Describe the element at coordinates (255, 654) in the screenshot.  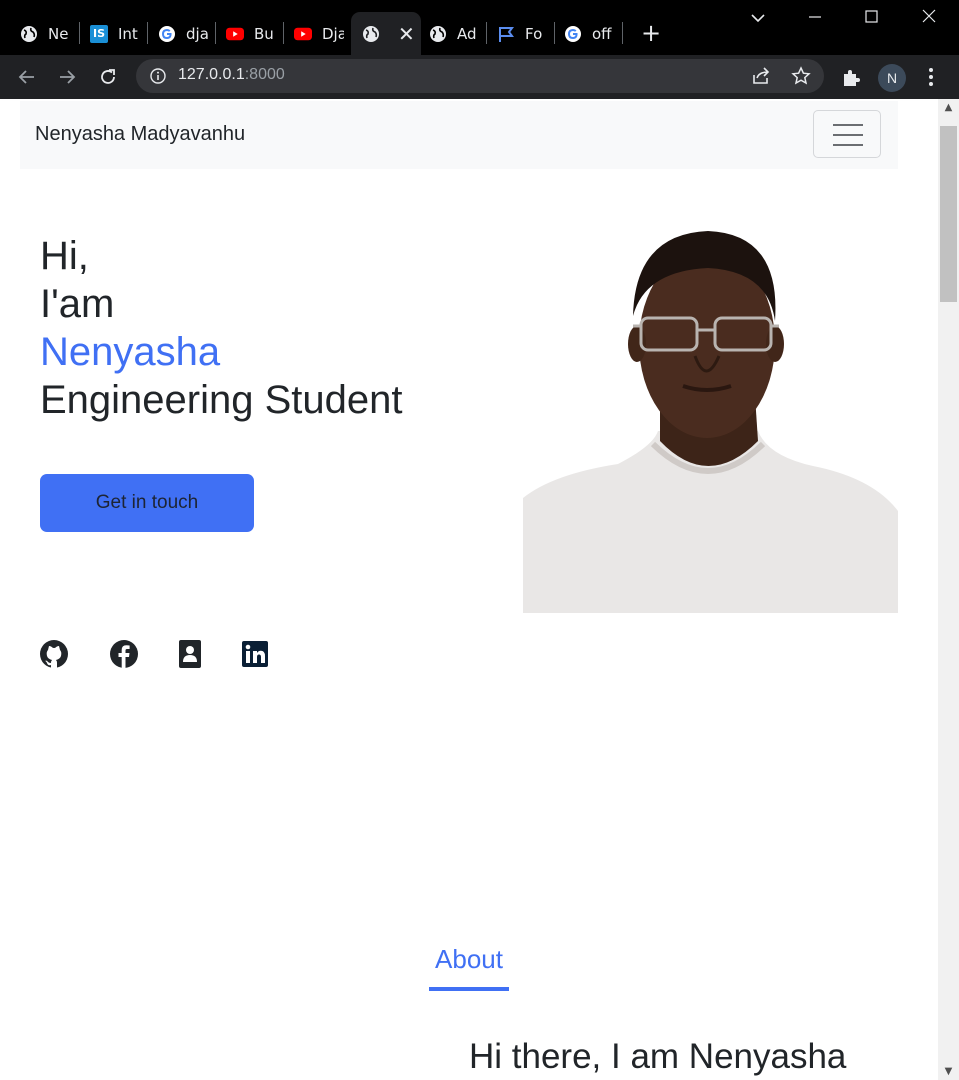
I see `linkedin-icon` at that location.